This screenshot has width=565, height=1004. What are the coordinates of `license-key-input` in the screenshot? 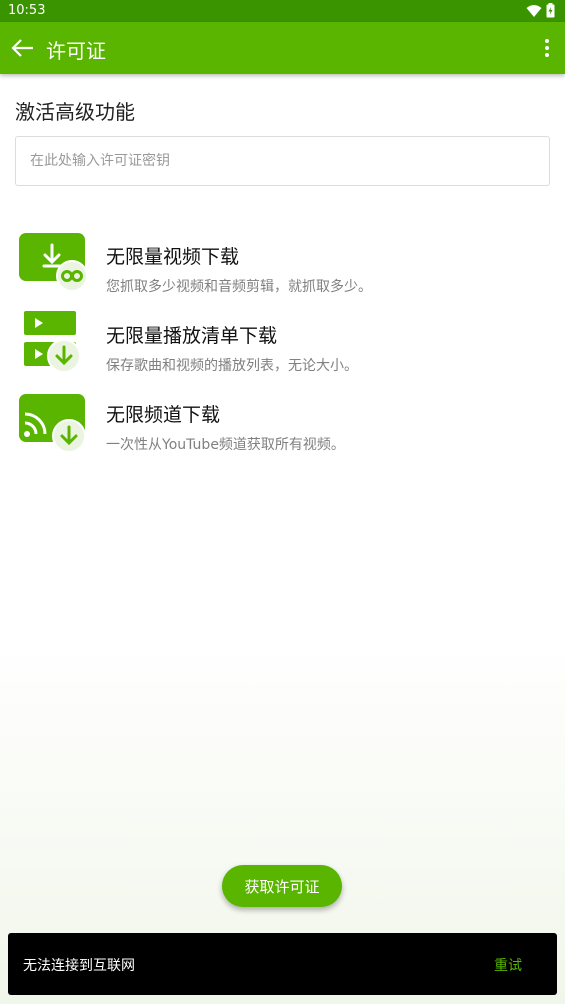 It's located at (282, 161).